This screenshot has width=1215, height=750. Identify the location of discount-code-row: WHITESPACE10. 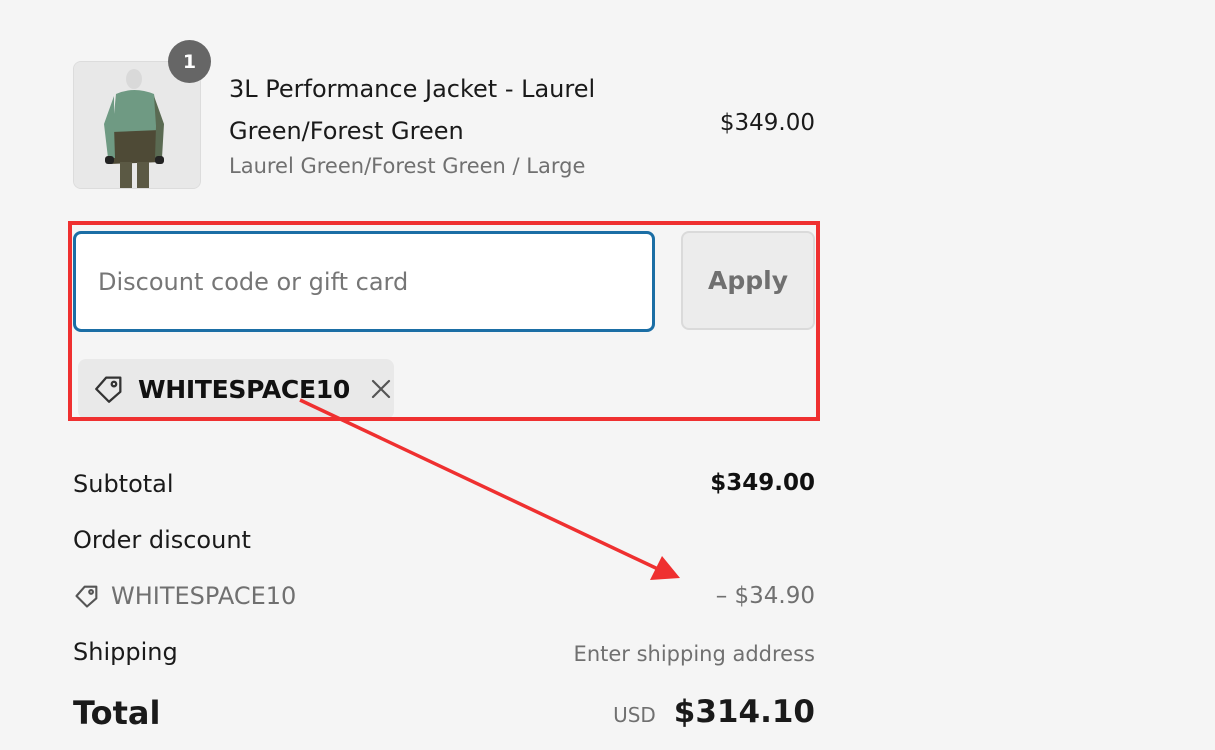
(184, 596).